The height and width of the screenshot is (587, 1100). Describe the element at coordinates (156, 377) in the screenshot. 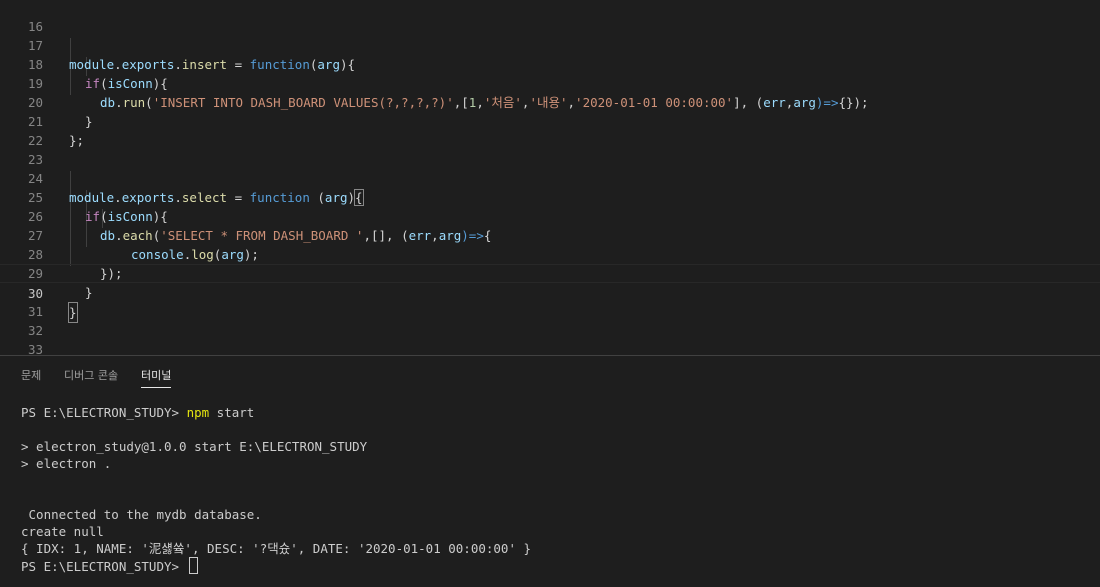

I see `tab-terminal: 터미널` at that location.